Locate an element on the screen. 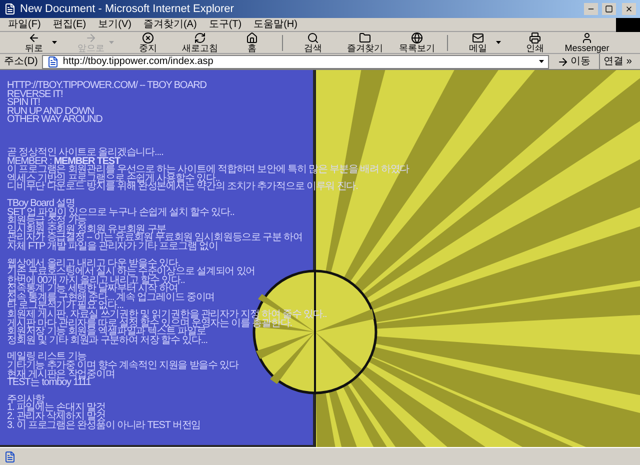  globe-icon is located at coordinates (417, 38).